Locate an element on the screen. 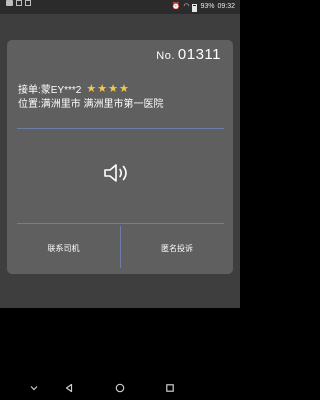 The width and height of the screenshot is (320, 400). wifi-icon: ◠ is located at coordinates (186, 6).